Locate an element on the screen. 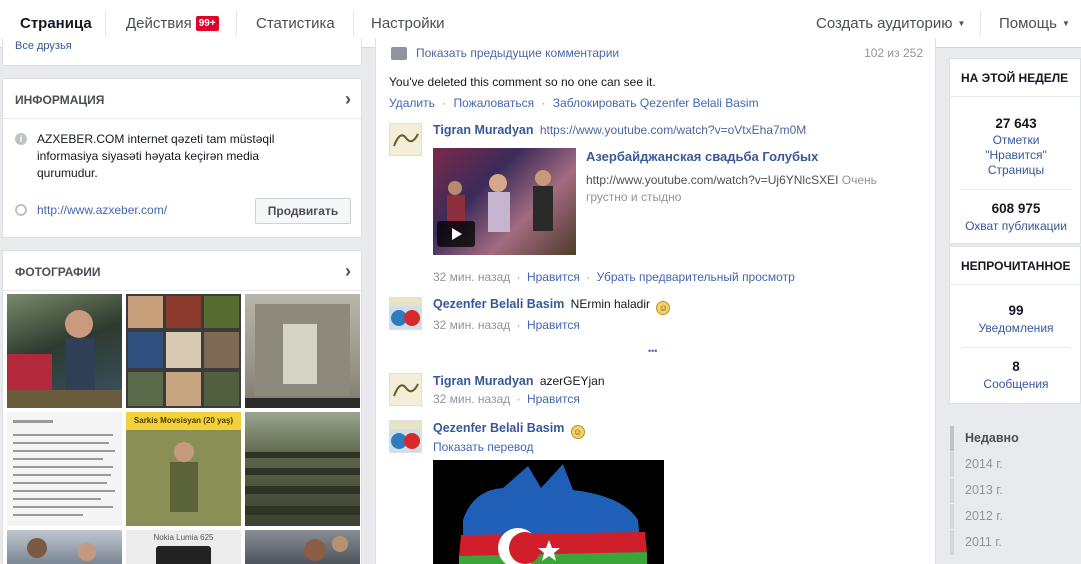 The image size is (1081, 564). likes-label-1: Отметки is located at coordinates (1015, 140).